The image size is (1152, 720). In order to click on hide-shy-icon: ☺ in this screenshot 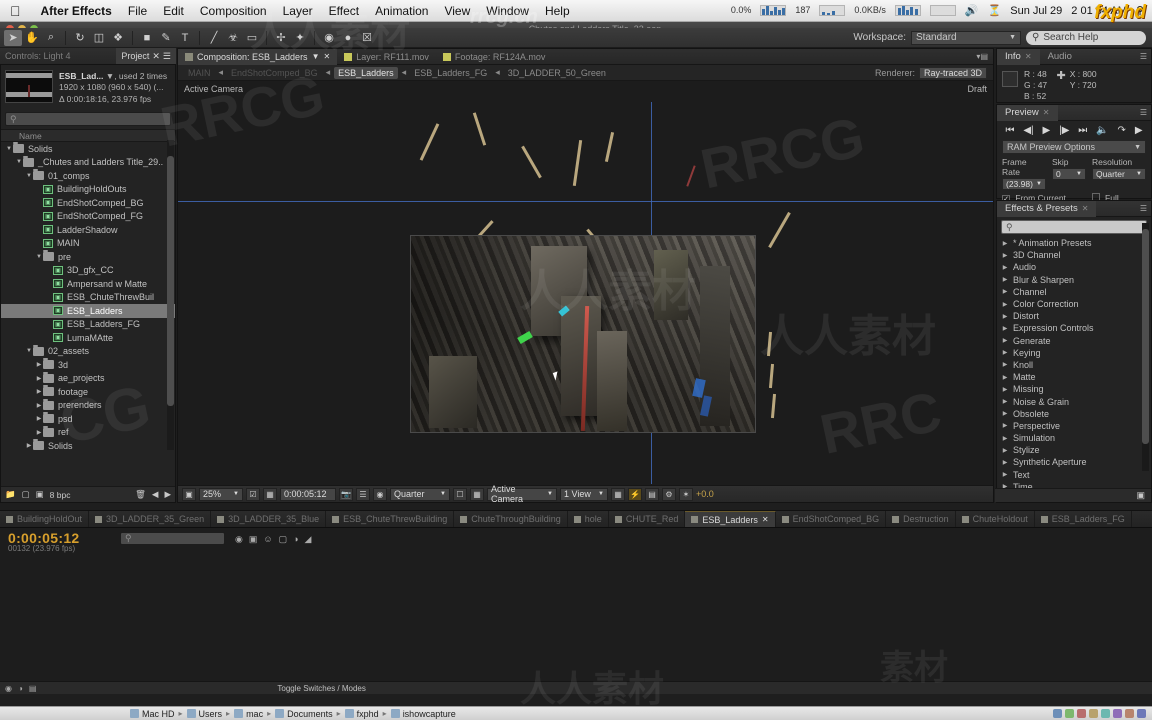, I will do `click(267, 539)`.